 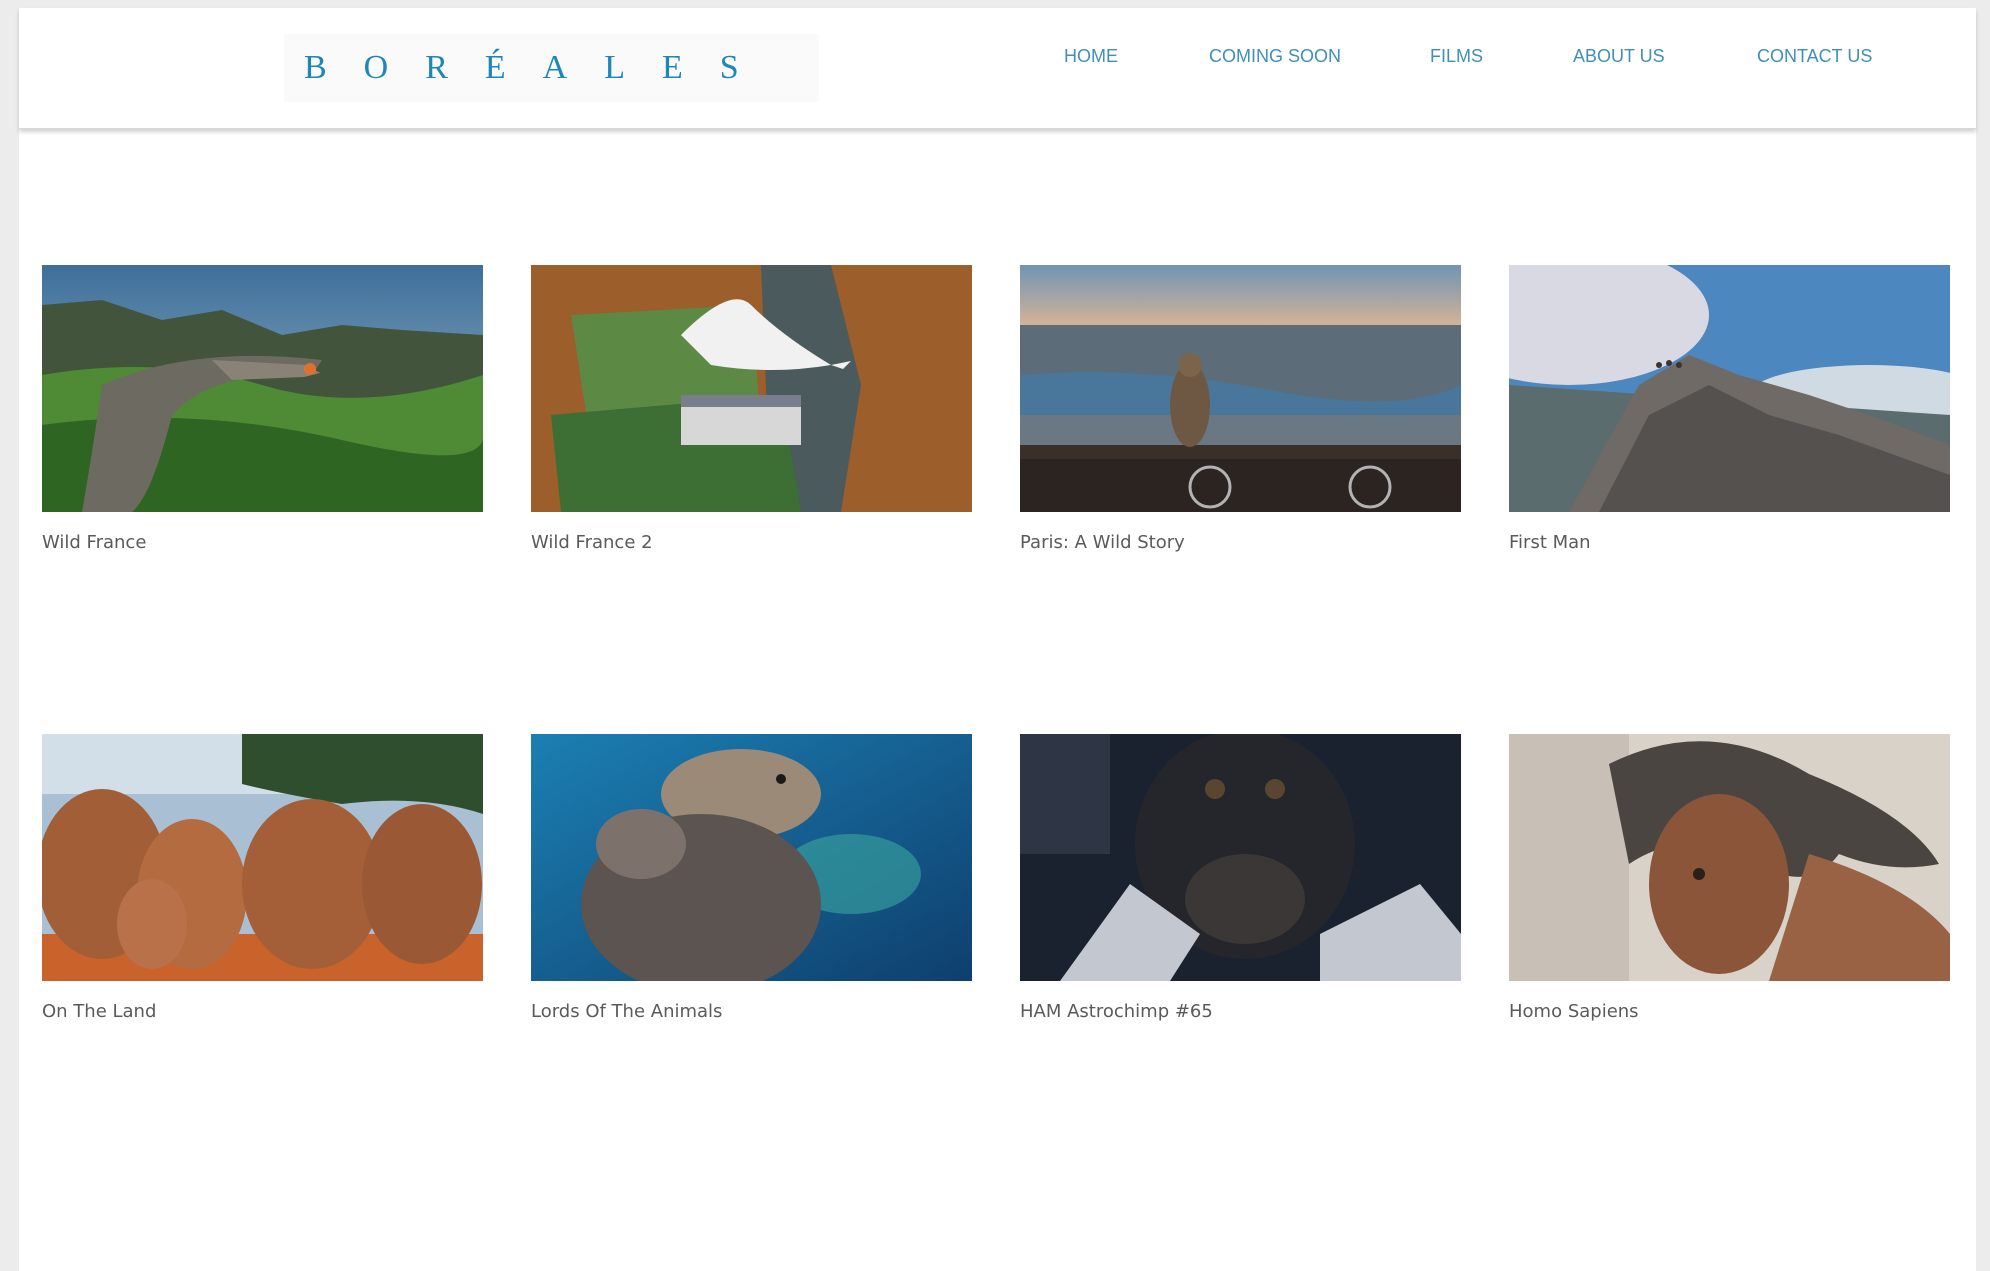 What do you see at coordinates (1814, 56) in the screenshot?
I see `nav-contact-us: CONTACT US` at bounding box center [1814, 56].